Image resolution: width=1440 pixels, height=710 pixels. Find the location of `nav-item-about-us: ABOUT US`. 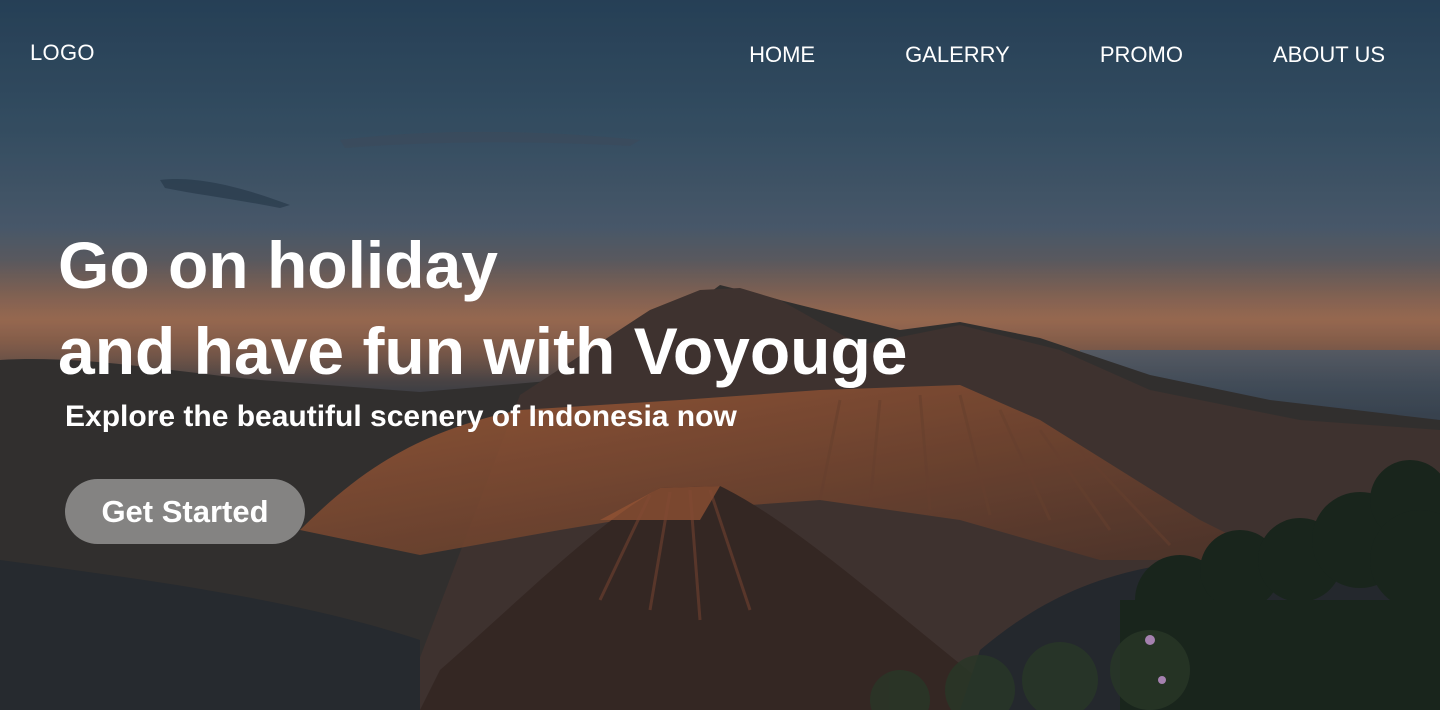

nav-item-about-us: ABOUT US is located at coordinates (1329, 55).